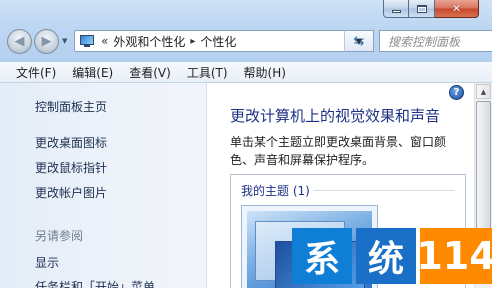  Describe the element at coordinates (90, 72) in the screenshot. I see `menu-edit: 编辑(E)` at that location.